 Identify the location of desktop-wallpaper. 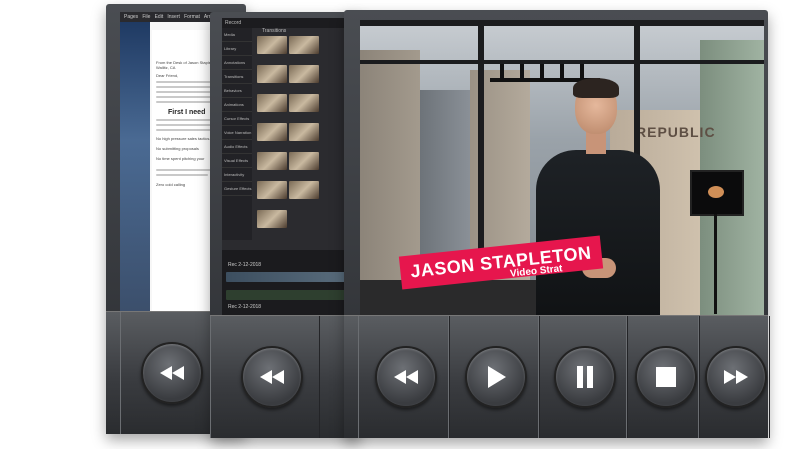
(135, 170).